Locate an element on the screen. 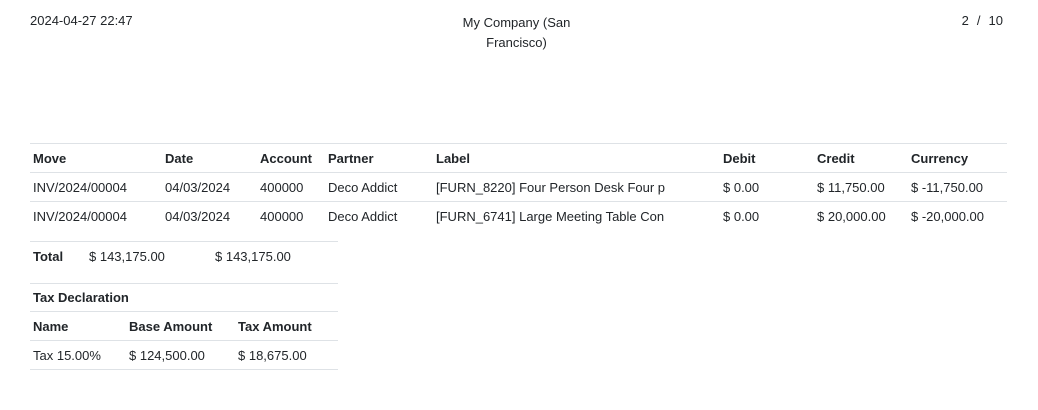 This screenshot has height=410, width=1038. cell-credit: $ 11,750.00 is located at coordinates (861, 187).